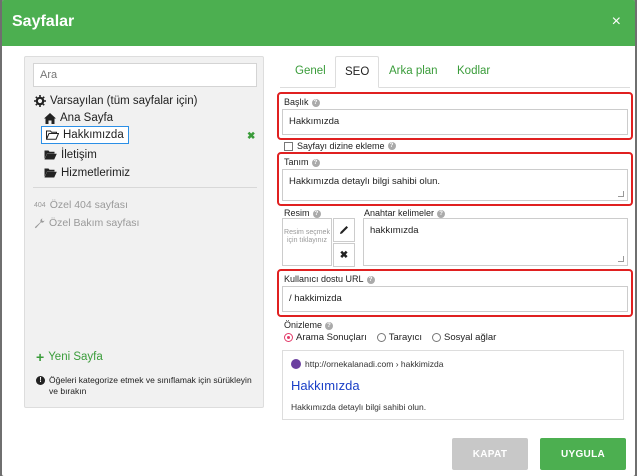 The height and width of the screenshot is (476, 637). What do you see at coordinates (87, 118) in the screenshot?
I see `tree-item-label: Ana Sayfa` at bounding box center [87, 118].